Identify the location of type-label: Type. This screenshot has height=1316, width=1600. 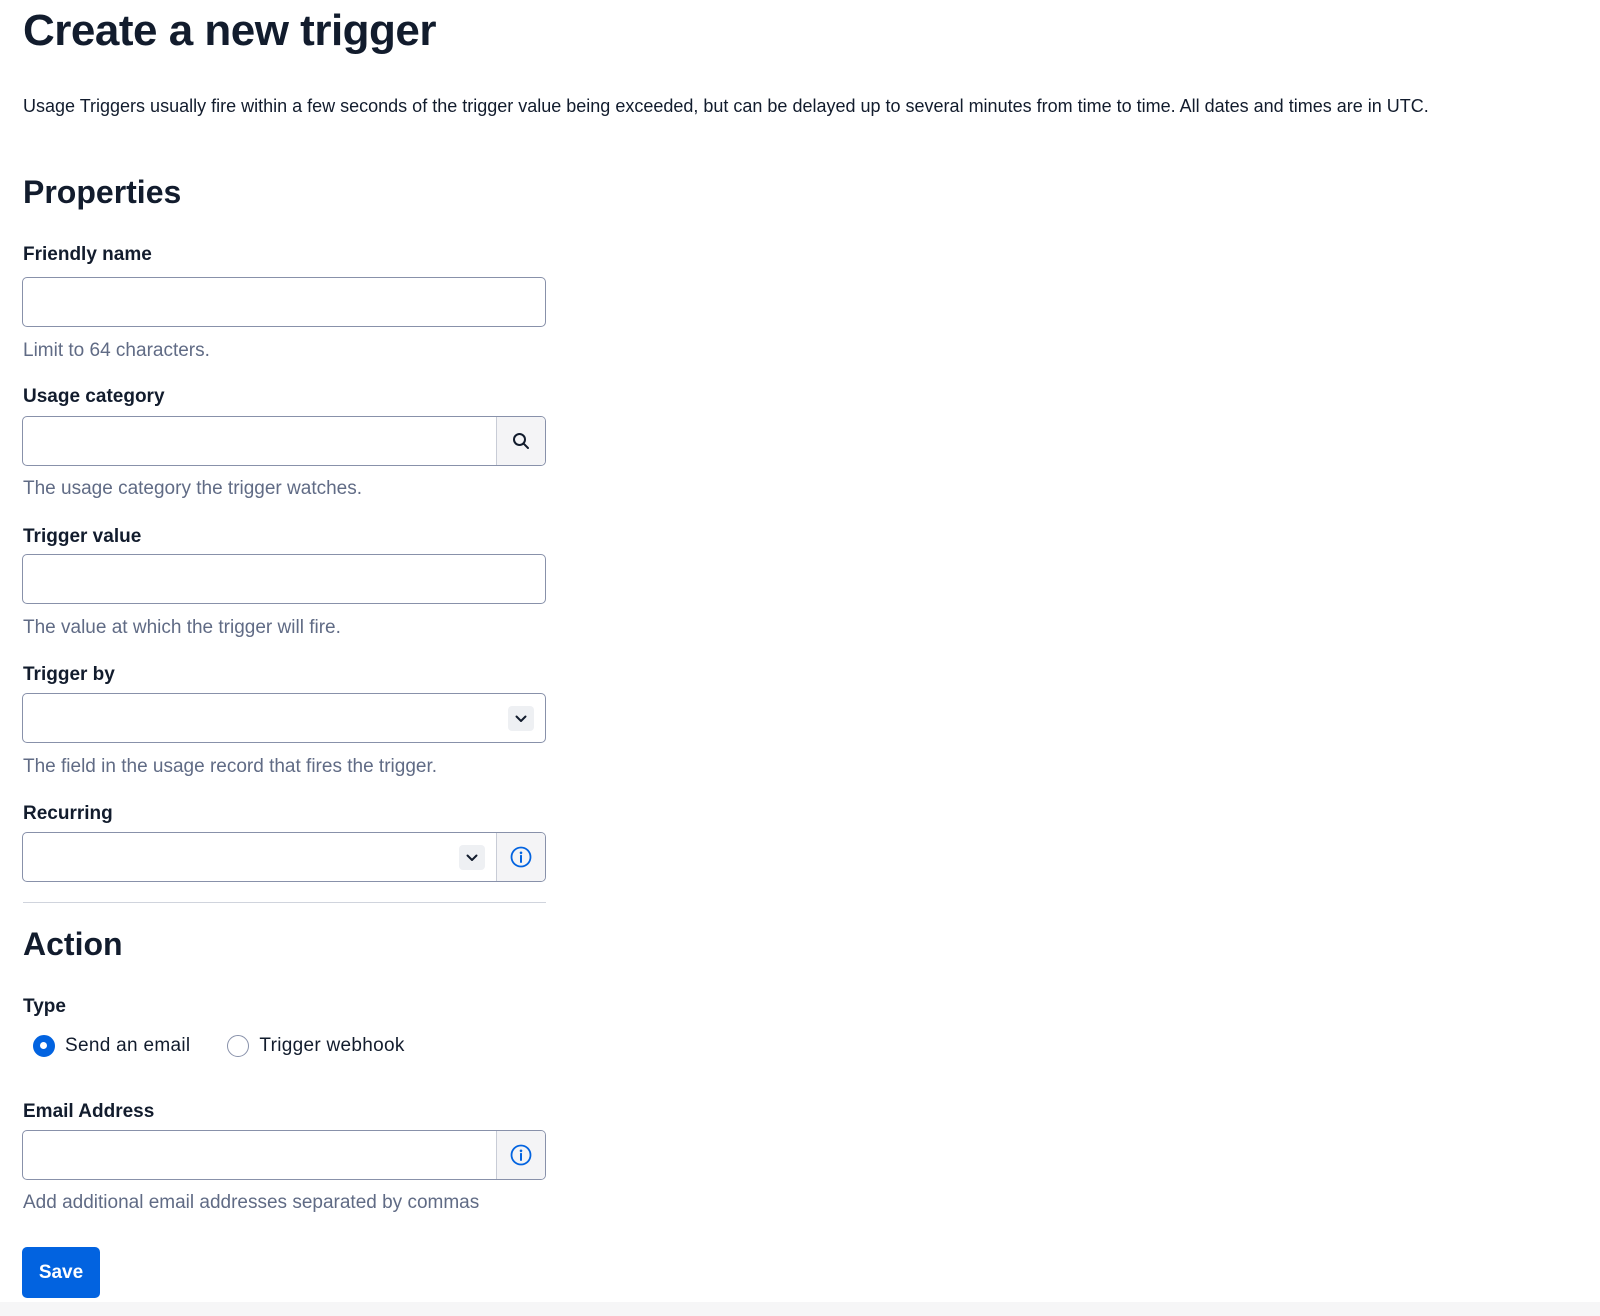
(44, 1006).